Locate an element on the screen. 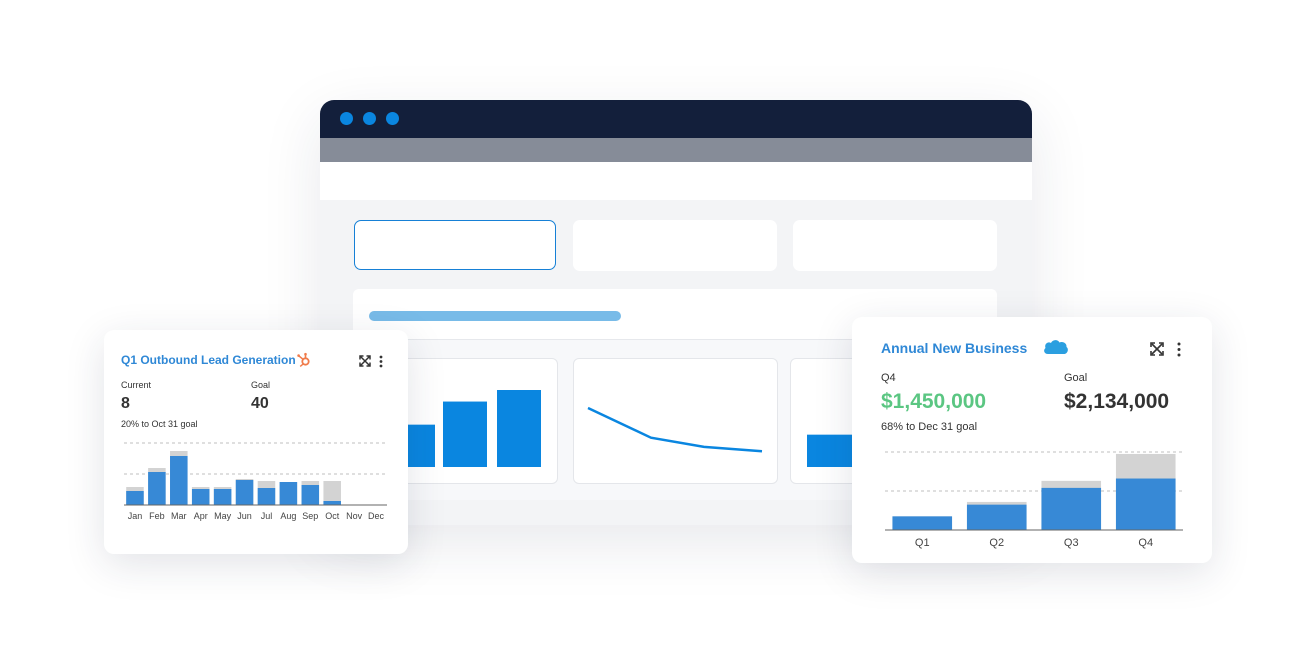  x-tick-label: Q2 is located at coordinates (996, 543).